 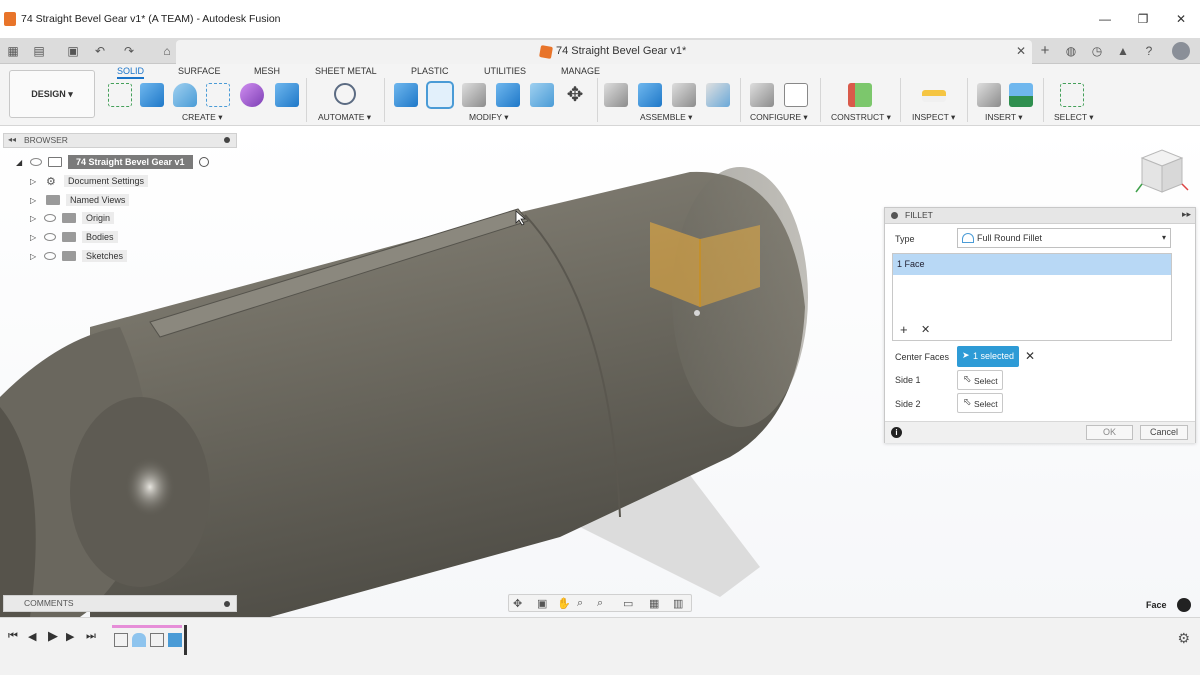 I want to click on configure-icon, so click(x=762, y=95).